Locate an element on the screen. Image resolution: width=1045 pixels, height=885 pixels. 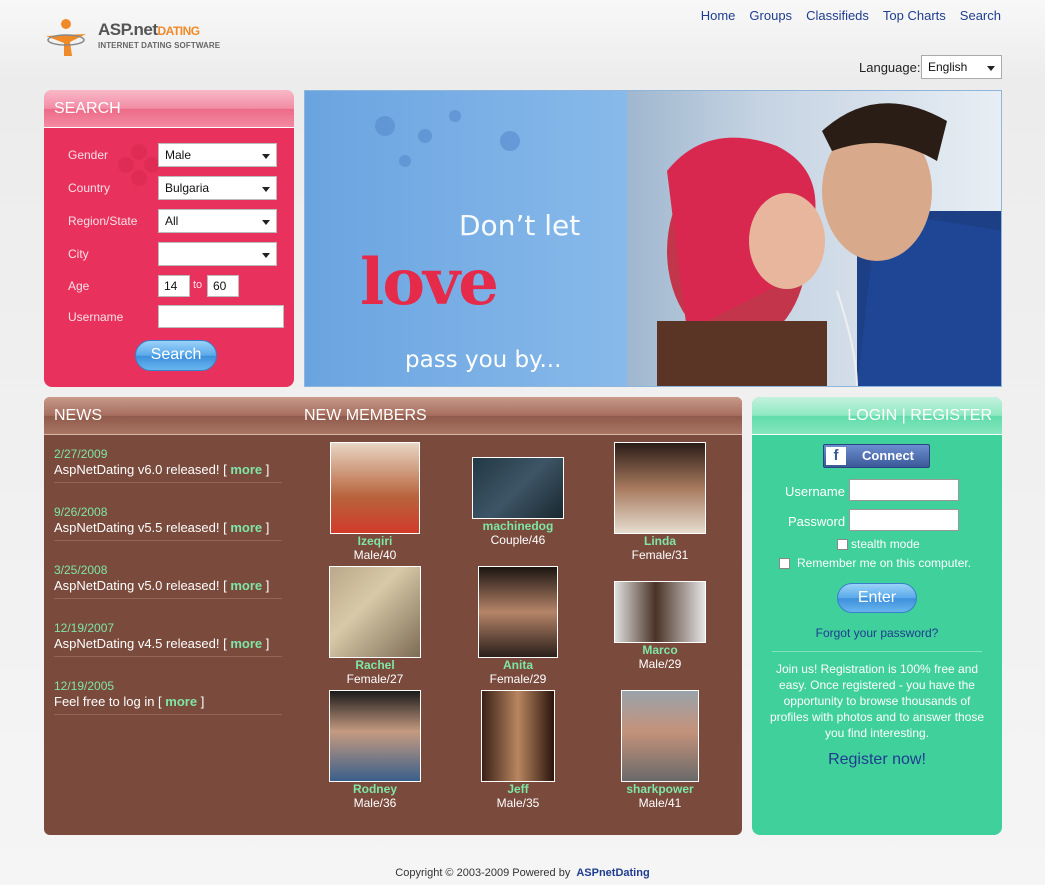
member-info: Male/36 is located at coordinates (375, 803).